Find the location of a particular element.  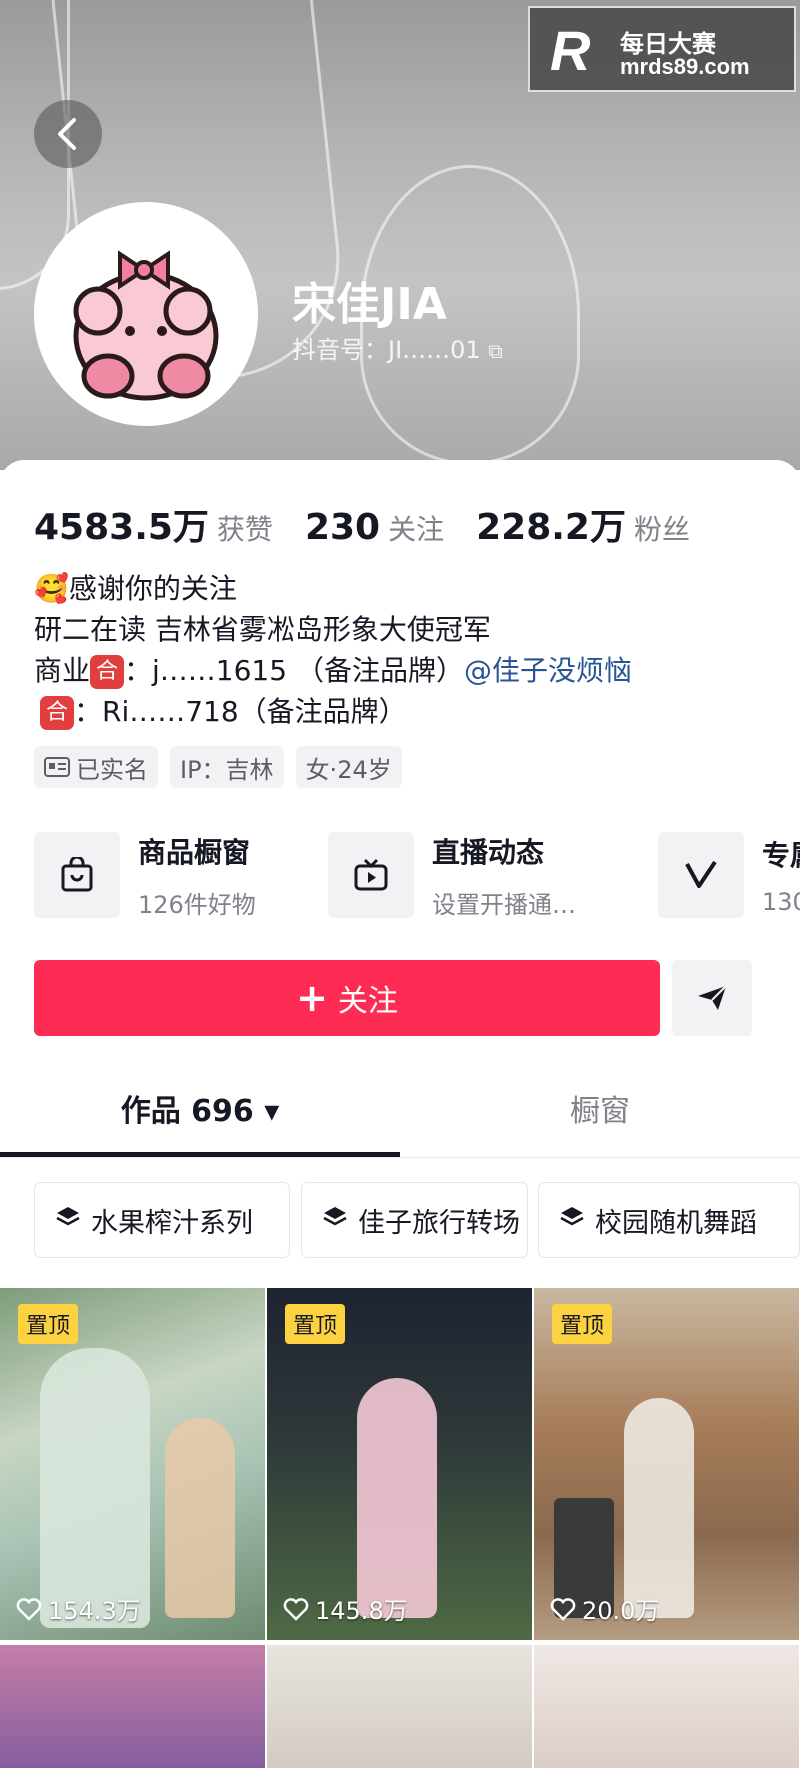

bio-line: 商业合：j……1615 （备注品牌）@佳子没烦恼 is located at coordinates (333, 670).